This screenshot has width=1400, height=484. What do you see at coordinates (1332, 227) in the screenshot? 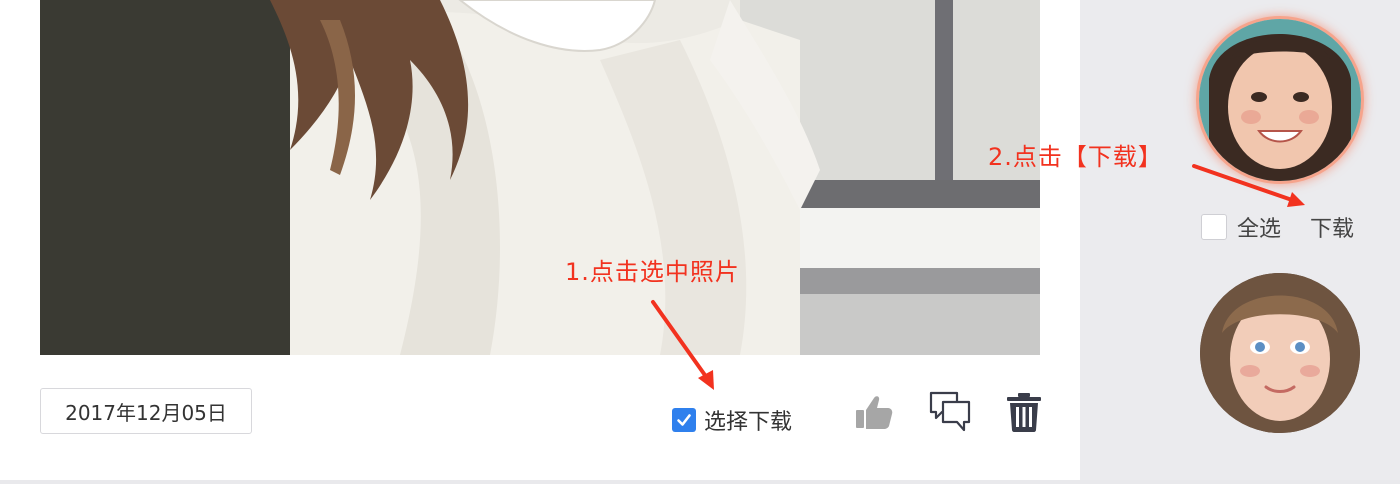
I see `download-button: 下载` at bounding box center [1332, 227].